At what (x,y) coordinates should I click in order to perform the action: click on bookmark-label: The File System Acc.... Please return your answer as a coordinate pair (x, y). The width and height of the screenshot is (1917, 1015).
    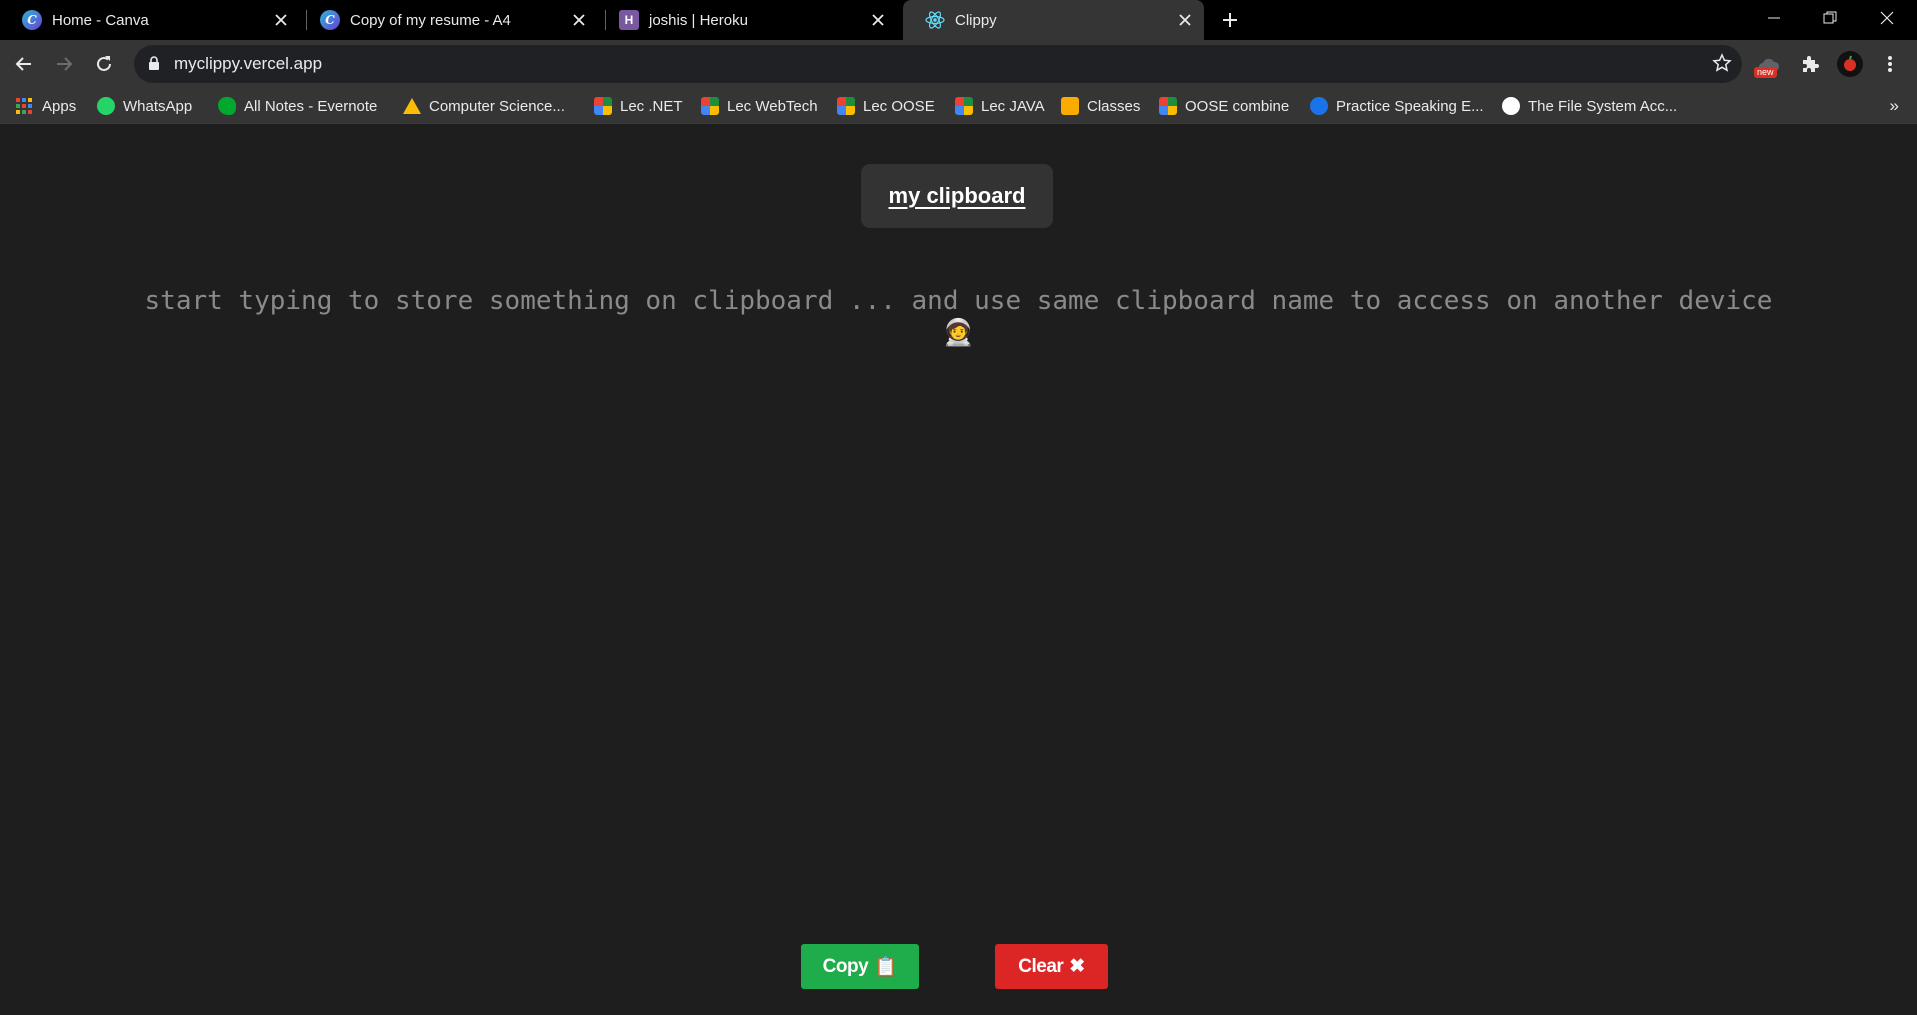
    Looking at the image, I should click on (1603, 106).